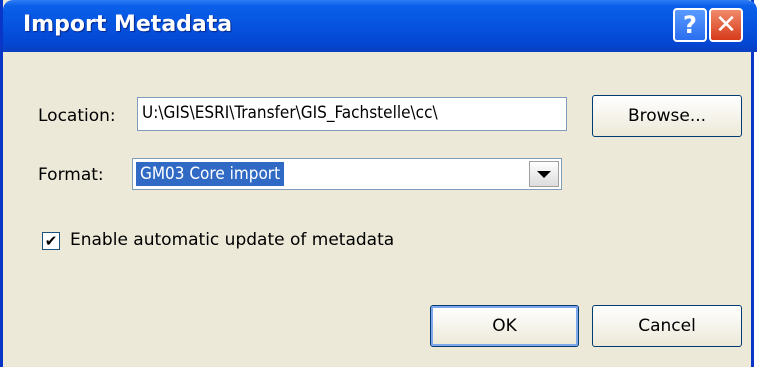 Image resolution: width=758 pixels, height=367 pixels. I want to click on dialog-title: Import Metadata, so click(128, 24).